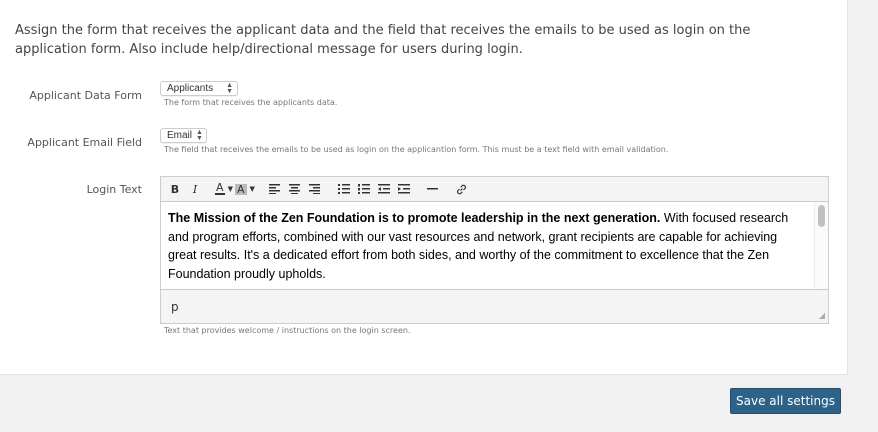 The image size is (878, 432). What do you see at coordinates (494, 306) in the screenshot?
I see `editor-statusbar: p ◢` at bounding box center [494, 306].